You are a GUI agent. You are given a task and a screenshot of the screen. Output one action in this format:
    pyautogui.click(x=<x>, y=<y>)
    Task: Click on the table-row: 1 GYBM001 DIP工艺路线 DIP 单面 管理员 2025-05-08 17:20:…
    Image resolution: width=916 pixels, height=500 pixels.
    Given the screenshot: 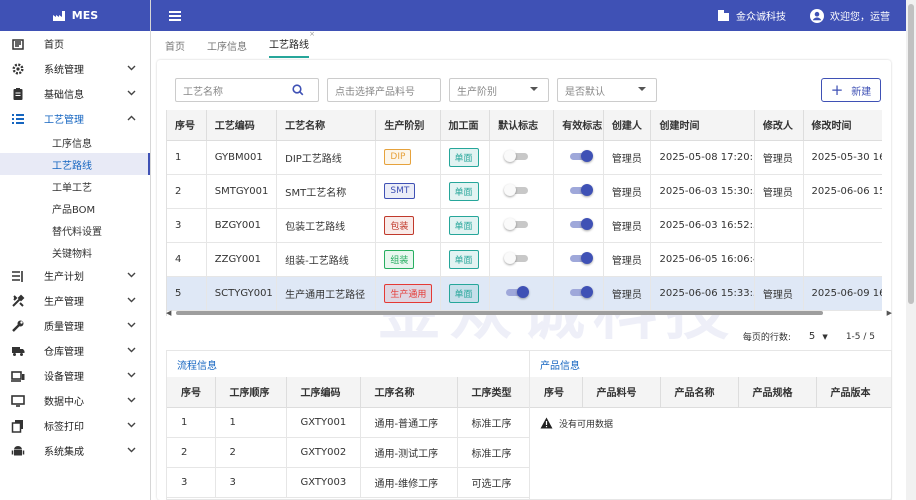 What is the action you would take?
    pyautogui.click(x=524, y=157)
    